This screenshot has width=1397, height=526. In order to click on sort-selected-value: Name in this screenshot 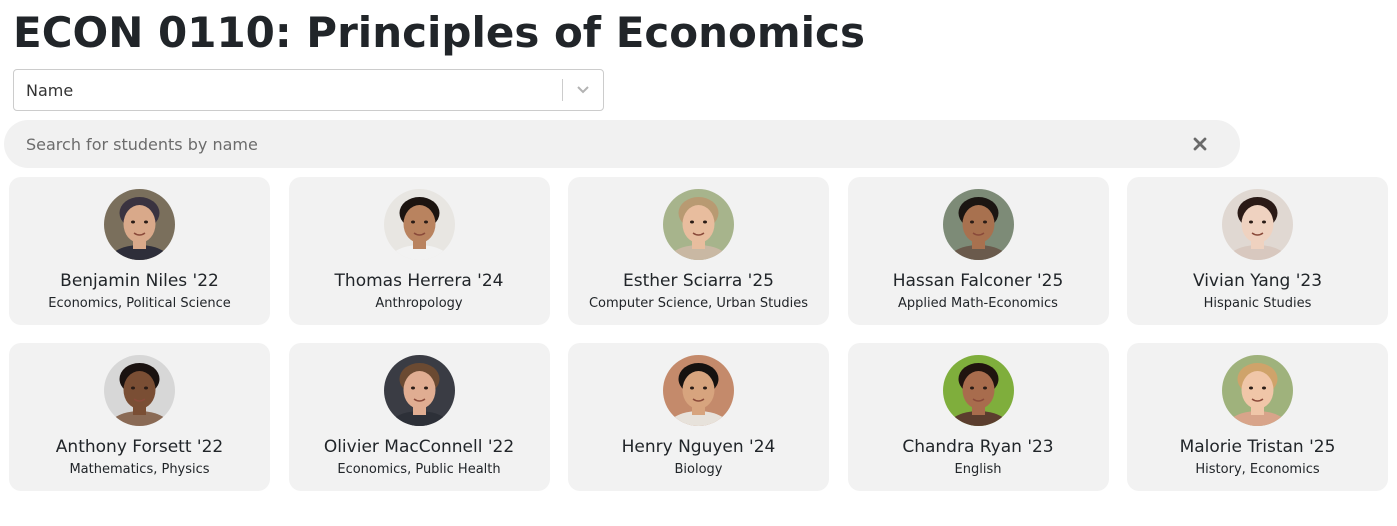, I will do `click(50, 90)`.